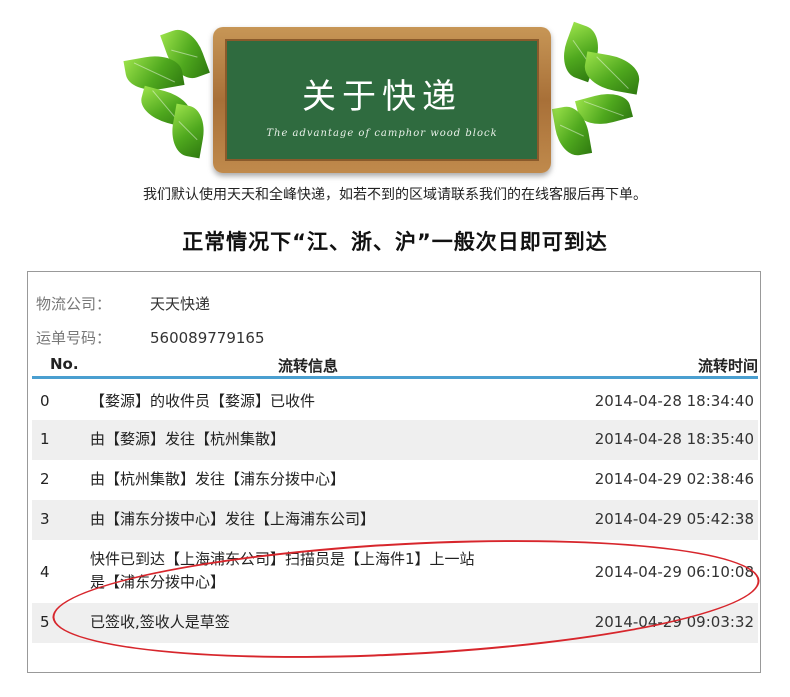 Image resolution: width=790 pixels, height=697 pixels. I want to click on company-label: 物流公司：, so click(74, 304).